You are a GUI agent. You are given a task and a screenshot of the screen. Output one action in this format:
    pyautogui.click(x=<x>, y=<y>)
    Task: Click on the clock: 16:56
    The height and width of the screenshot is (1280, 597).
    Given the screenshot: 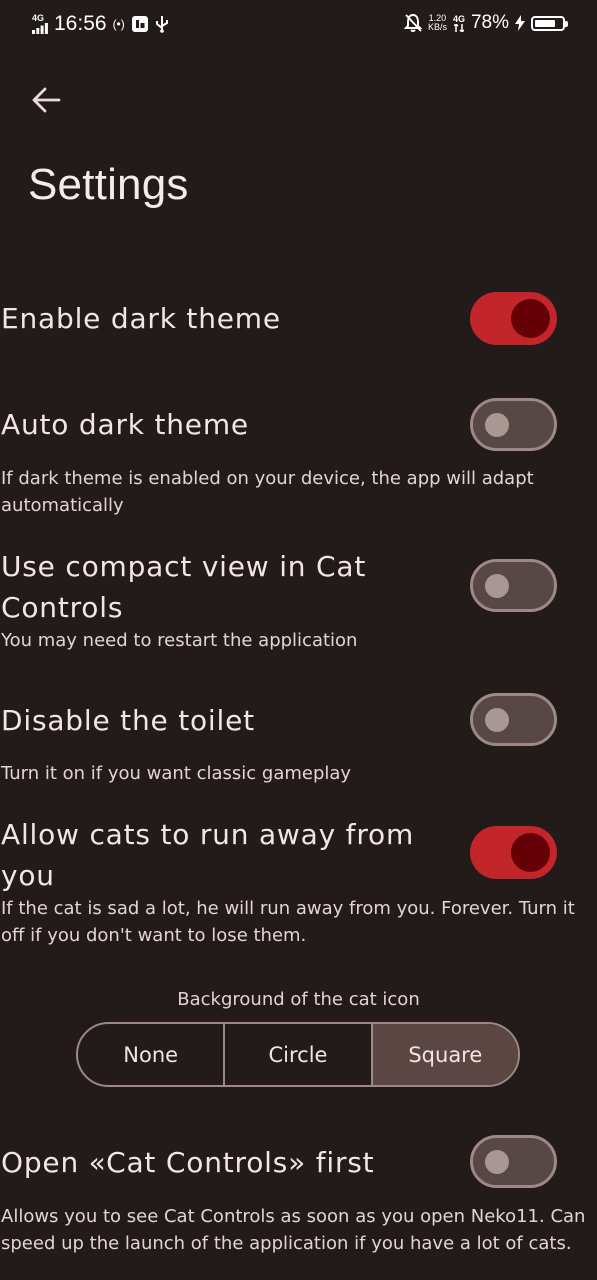 What is the action you would take?
    pyautogui.click(x=80, y=23)
    